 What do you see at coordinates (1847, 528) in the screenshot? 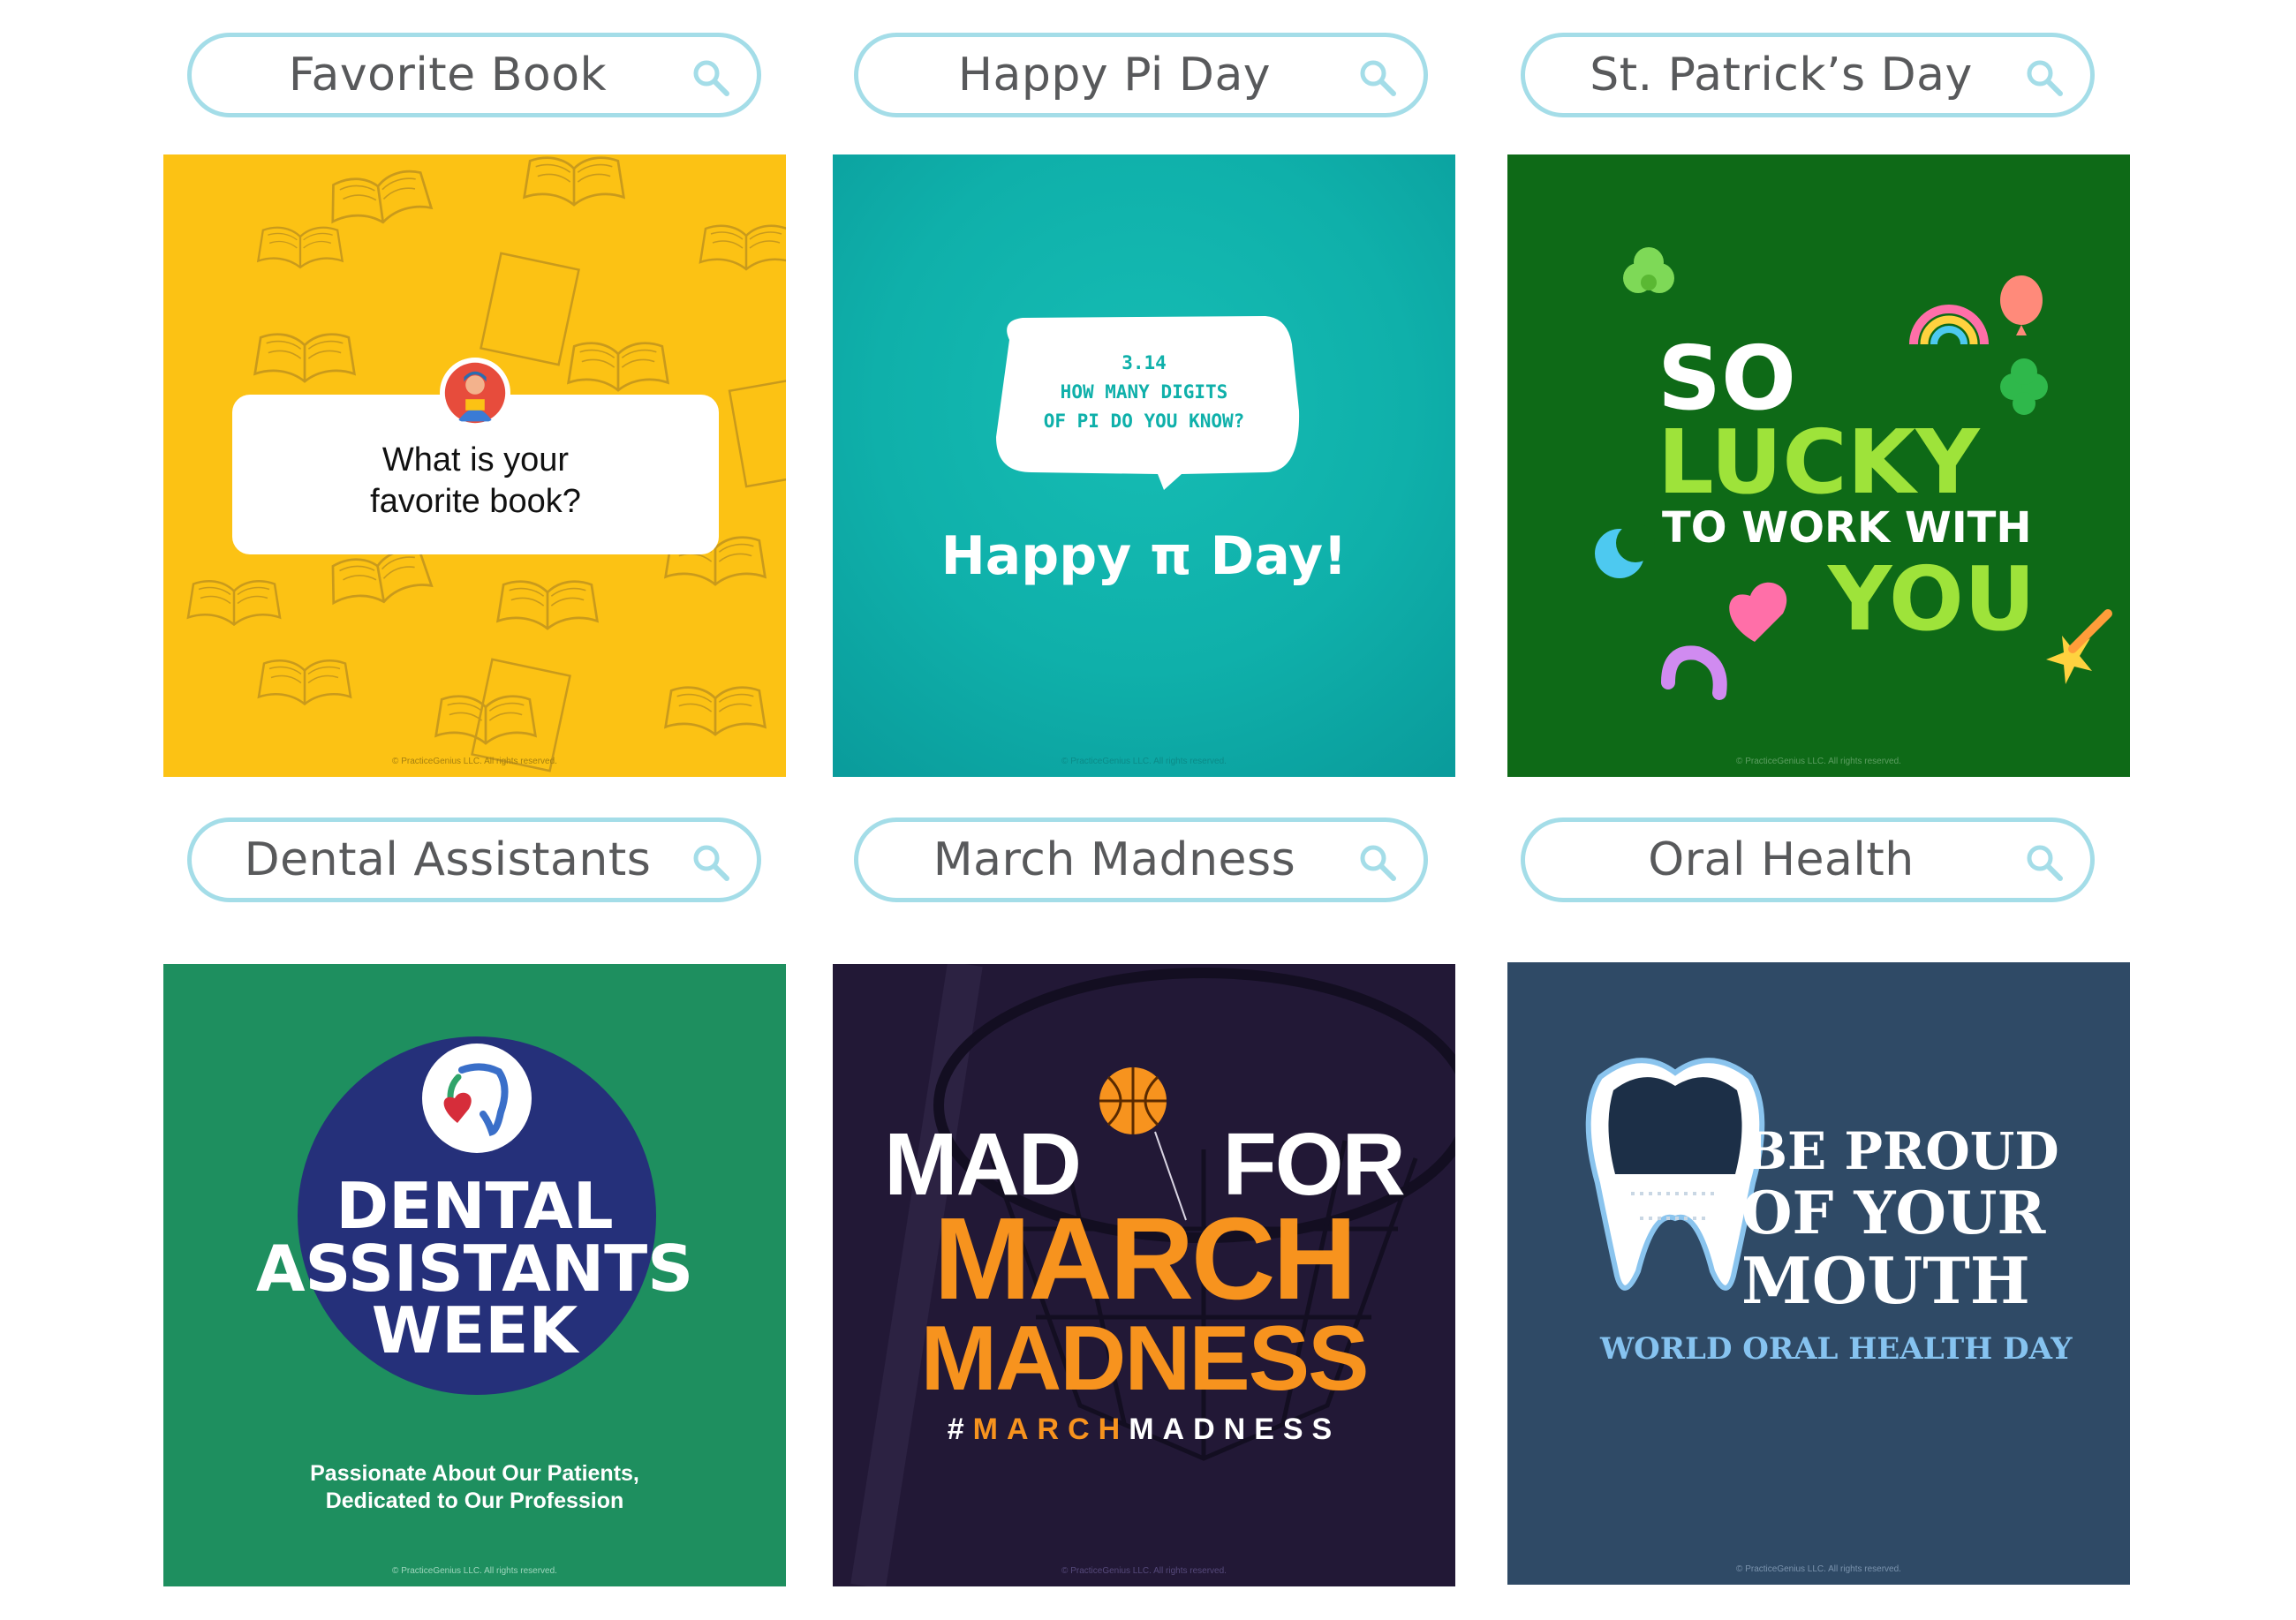
I see `lucky-line-to-work-with: TO WORK WITH` at bounding box center [1847, 528].